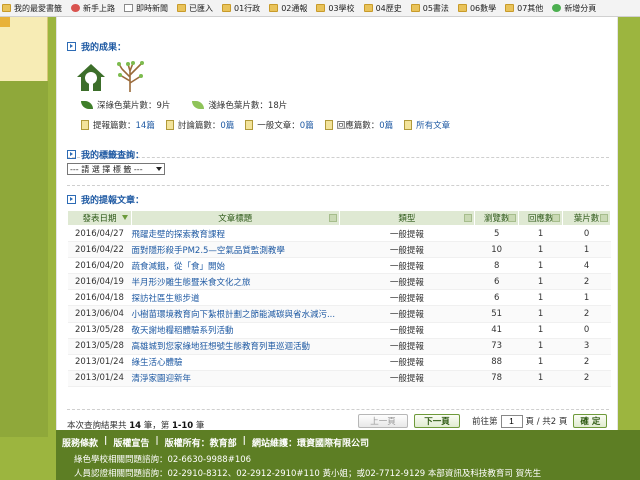  I want to click on goto-prefix: 前往第, so click(485, 422).